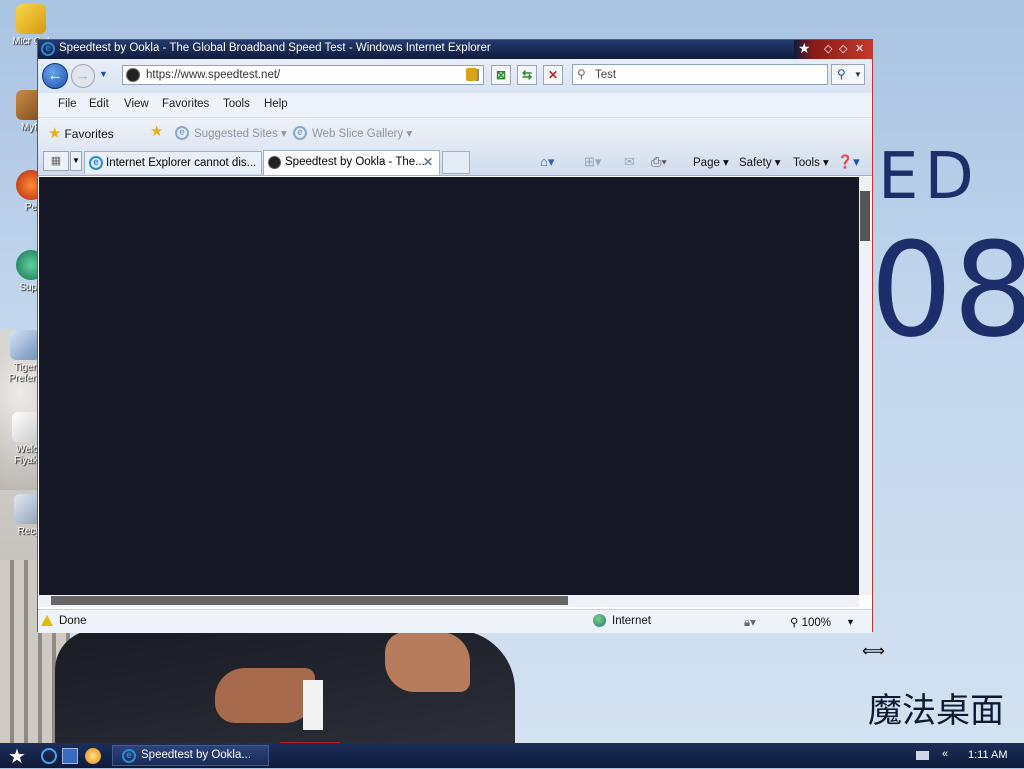  Describe the element at coordinates (99, 104) in the screenshot. I see `menu-edit: Edit` at that location.